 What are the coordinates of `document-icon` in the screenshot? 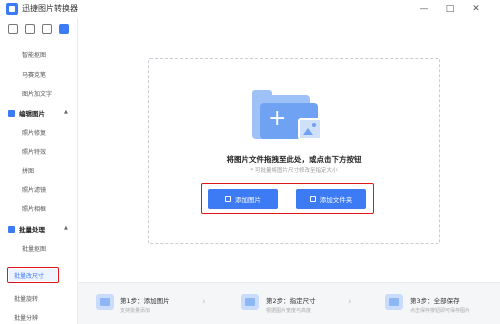 It's located at (47, 29).